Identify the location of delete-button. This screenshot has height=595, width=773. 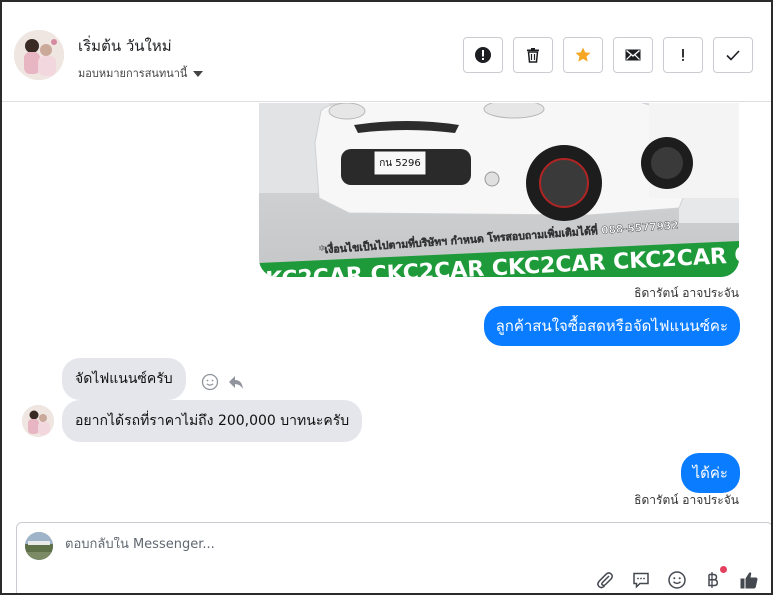
(533, 55).